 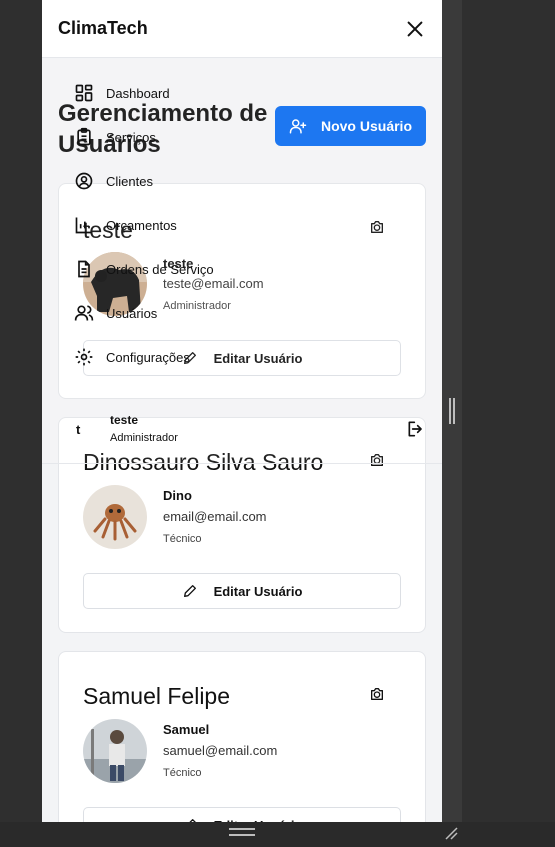 I want to click on clipboard-icon, so click(x=84, y=136).